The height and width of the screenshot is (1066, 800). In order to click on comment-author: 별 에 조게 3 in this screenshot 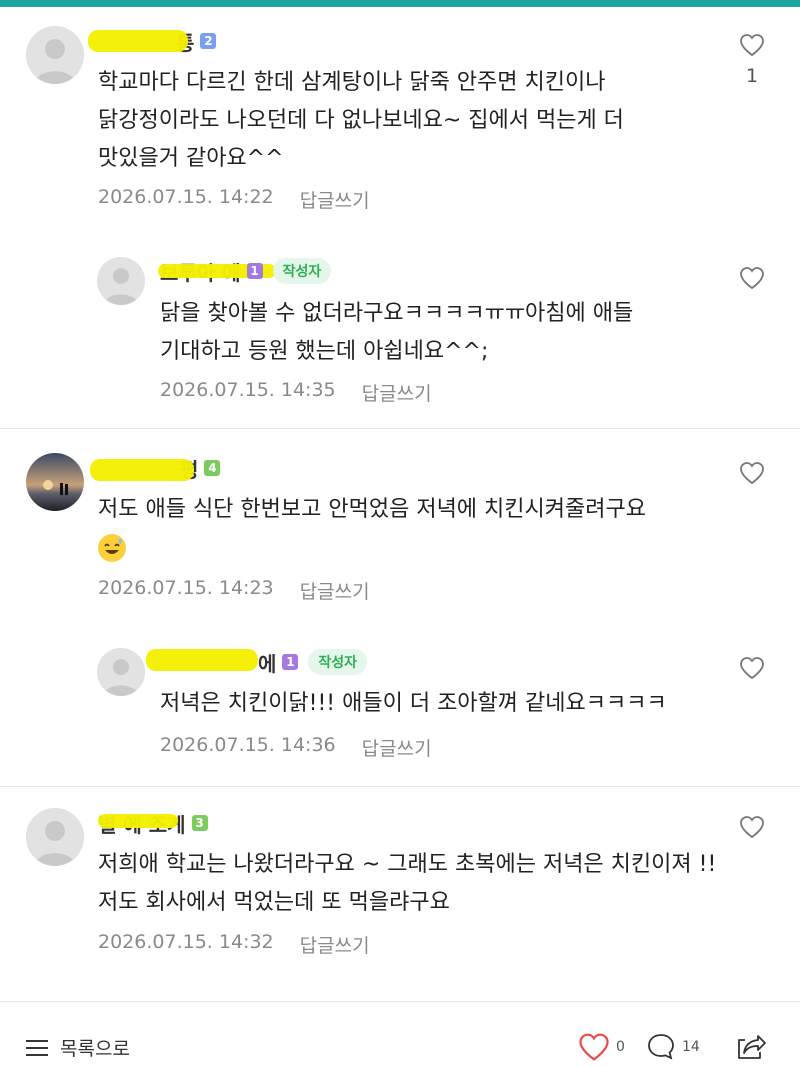, I will do `click(153, 823)`.